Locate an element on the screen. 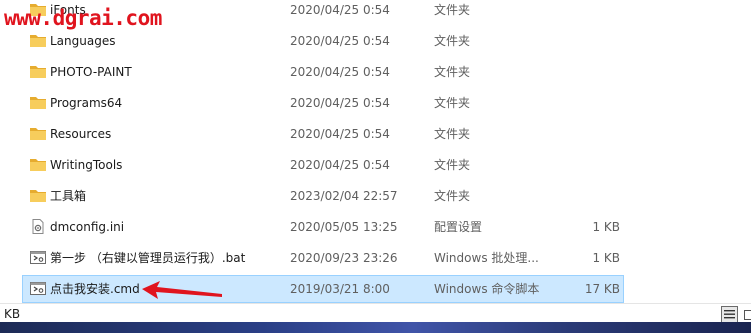  file-date: 2019/03/21 8:00 is located at coordinates (360, 289).